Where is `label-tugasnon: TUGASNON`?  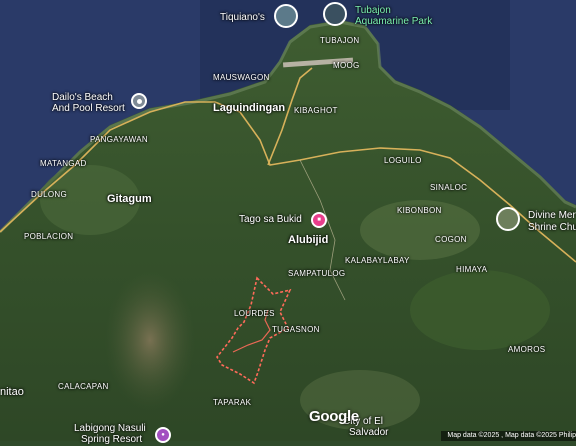
label-tugasnon: TUGASNON is located at coordinates (296, 329).